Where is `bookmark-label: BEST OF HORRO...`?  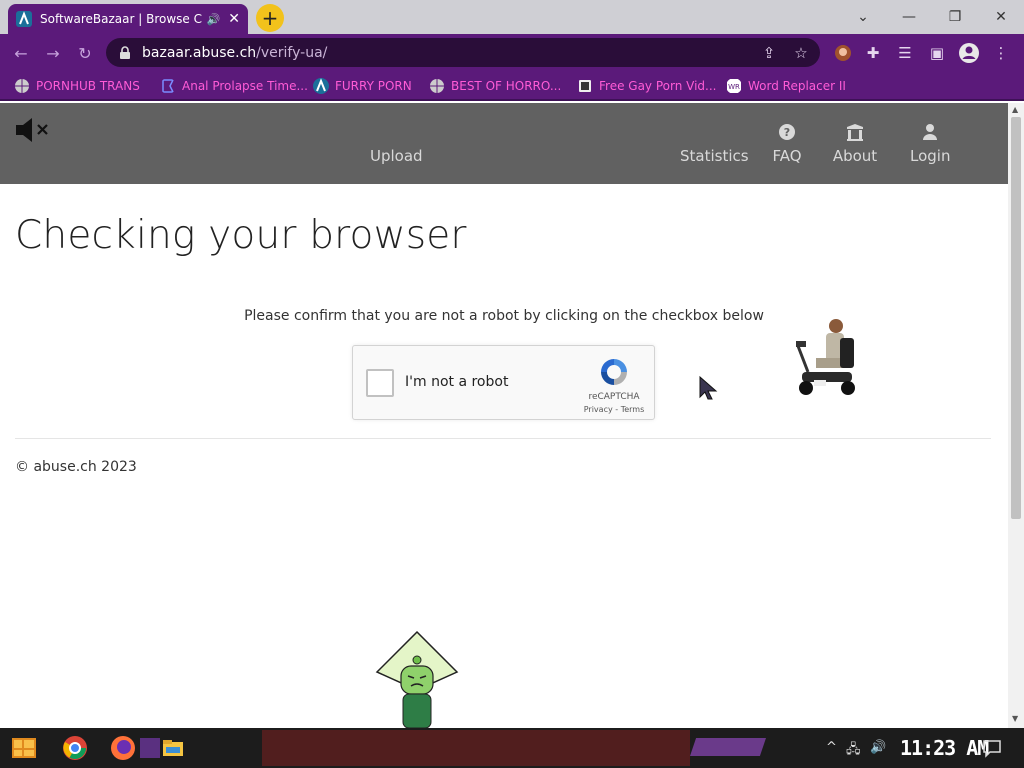 bookmark-label: BEST OF HORRO... is located at coordinates (506, 86).